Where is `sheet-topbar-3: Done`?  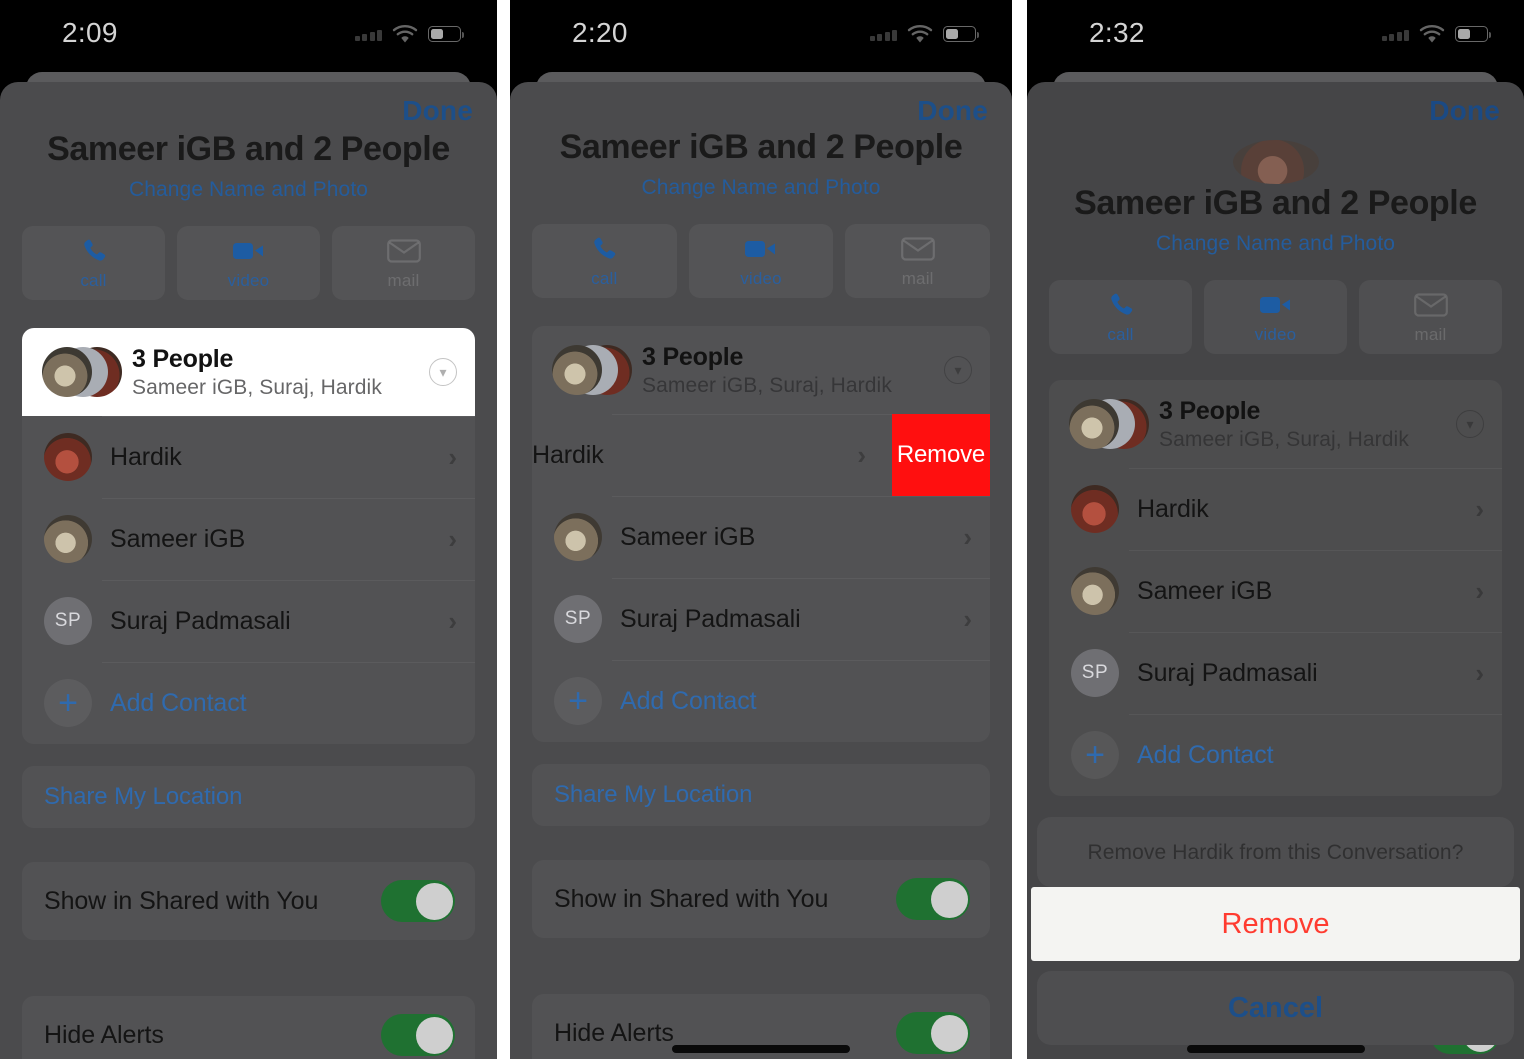
sheet-topbar-3: Done is located at coordinates (1275, 111).